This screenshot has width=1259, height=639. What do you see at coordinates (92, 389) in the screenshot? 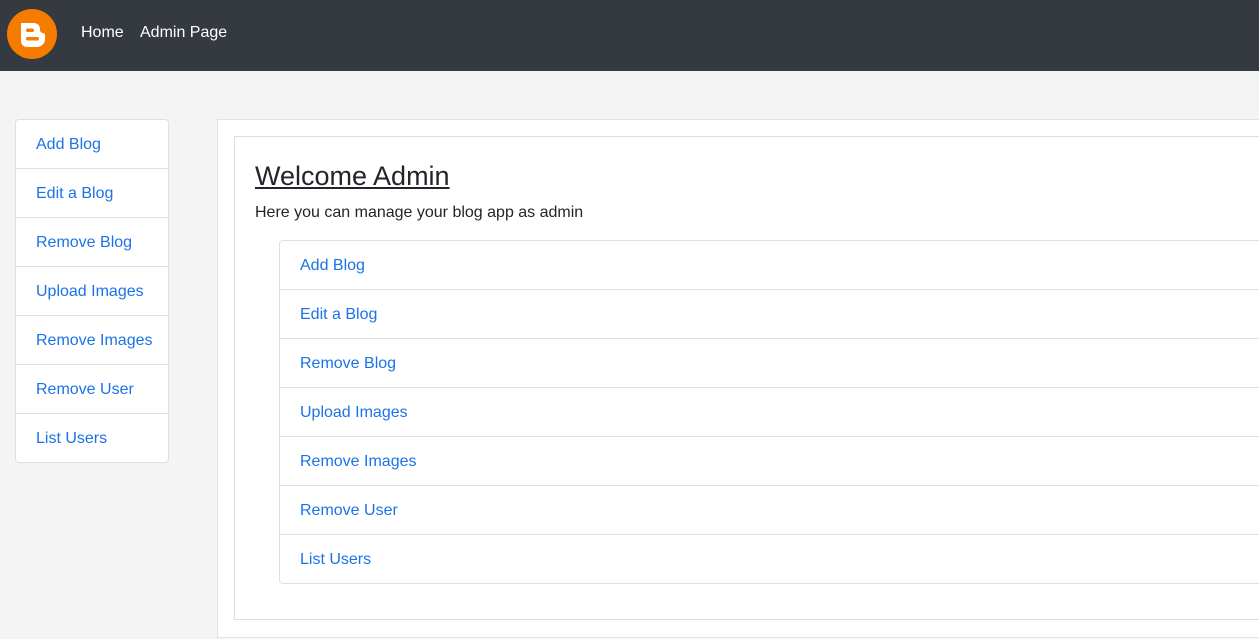
I see `sidebar-item-remove-user: Remove User` at bounding box center [92, 389].